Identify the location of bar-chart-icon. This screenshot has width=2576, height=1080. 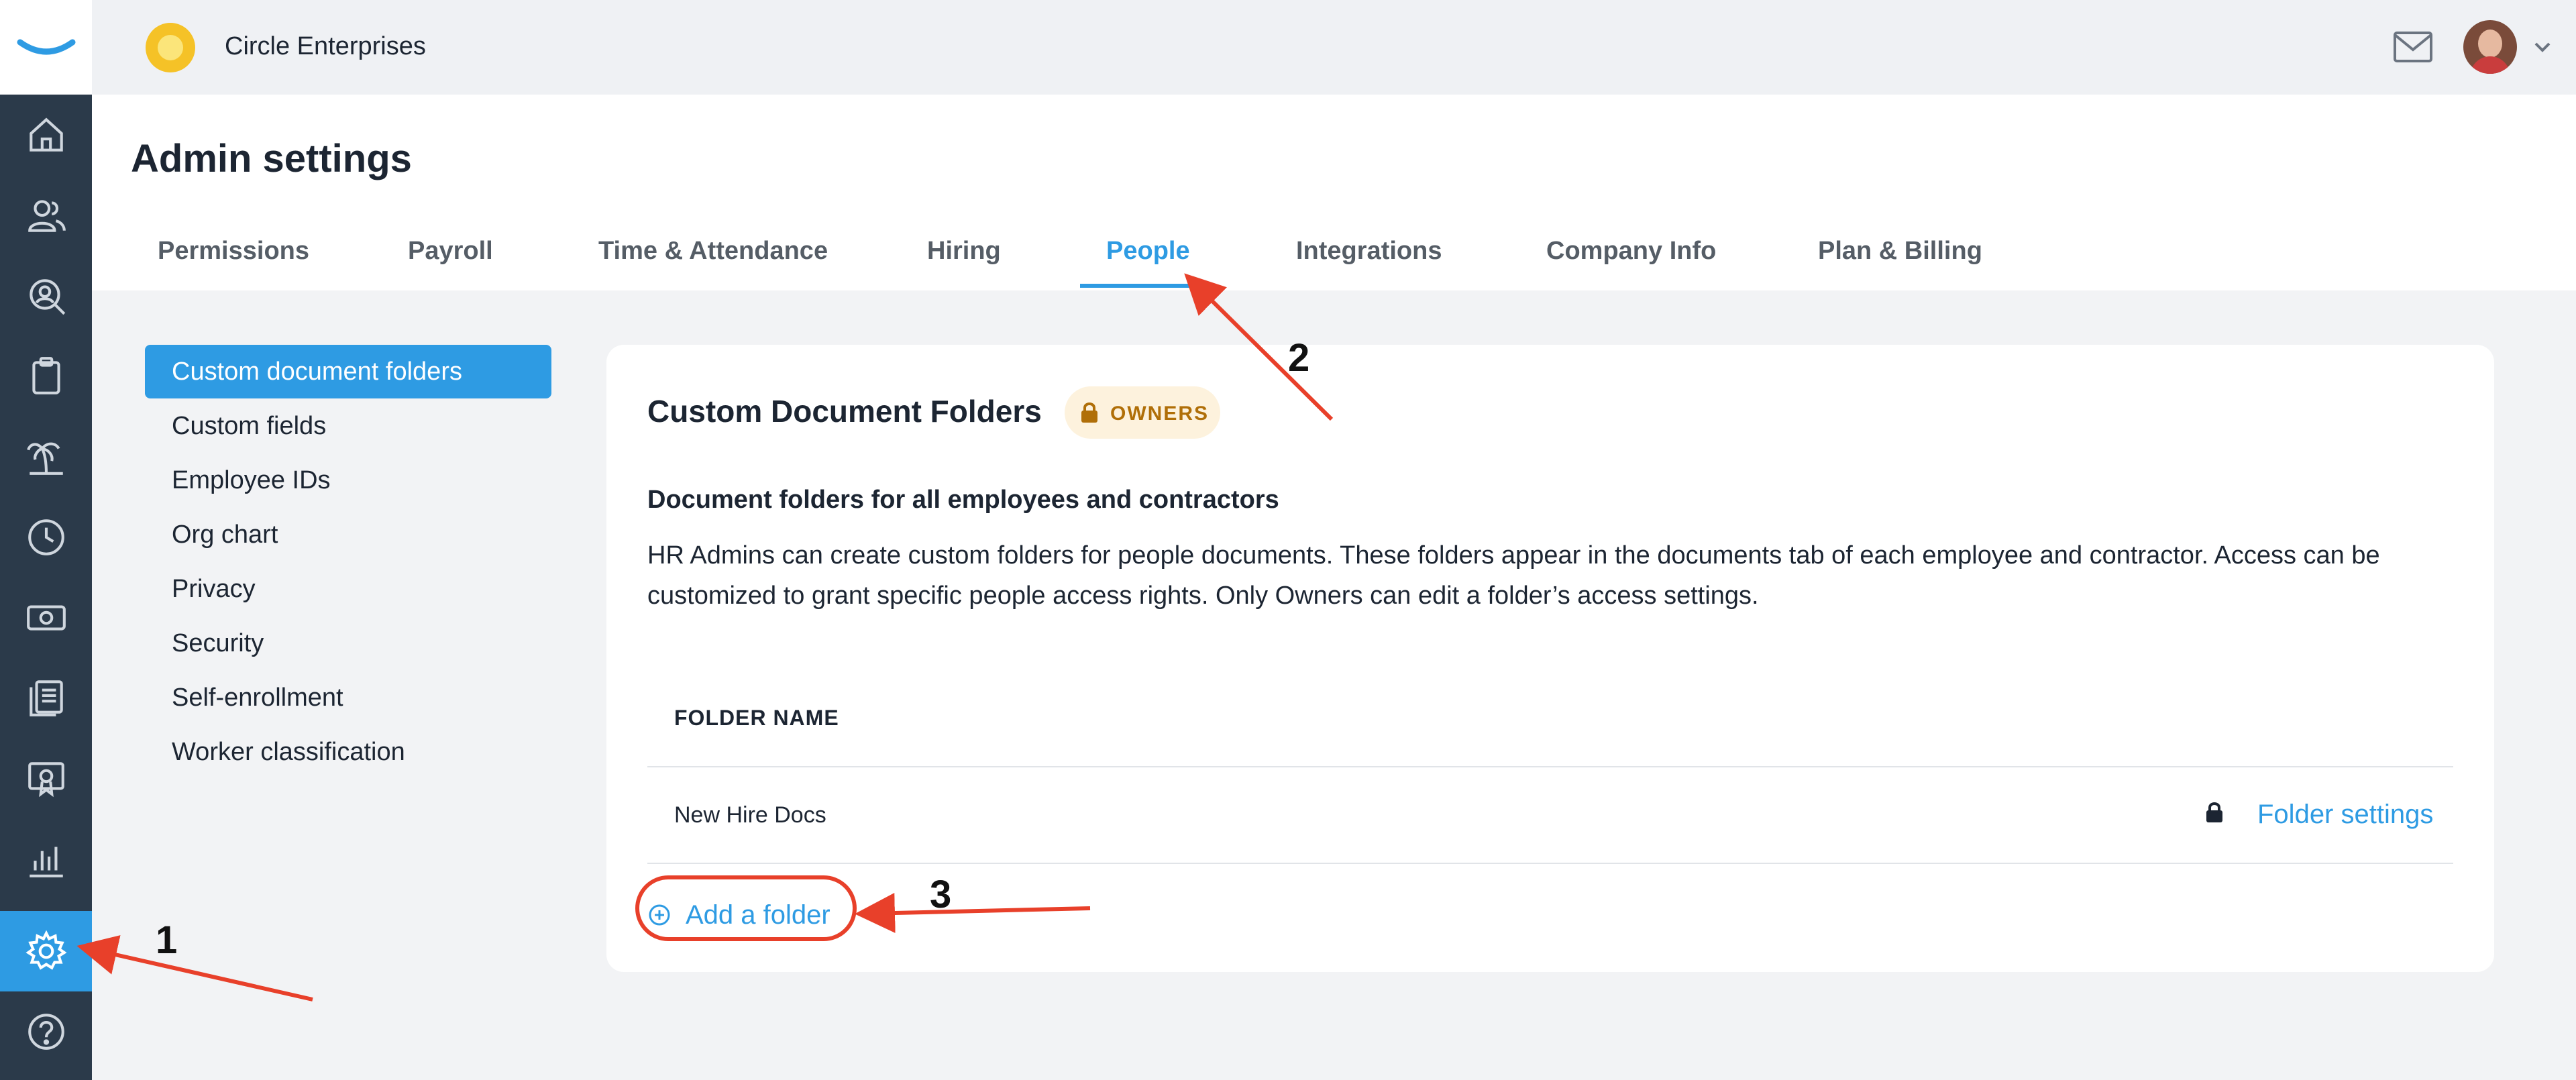
(46, 862).